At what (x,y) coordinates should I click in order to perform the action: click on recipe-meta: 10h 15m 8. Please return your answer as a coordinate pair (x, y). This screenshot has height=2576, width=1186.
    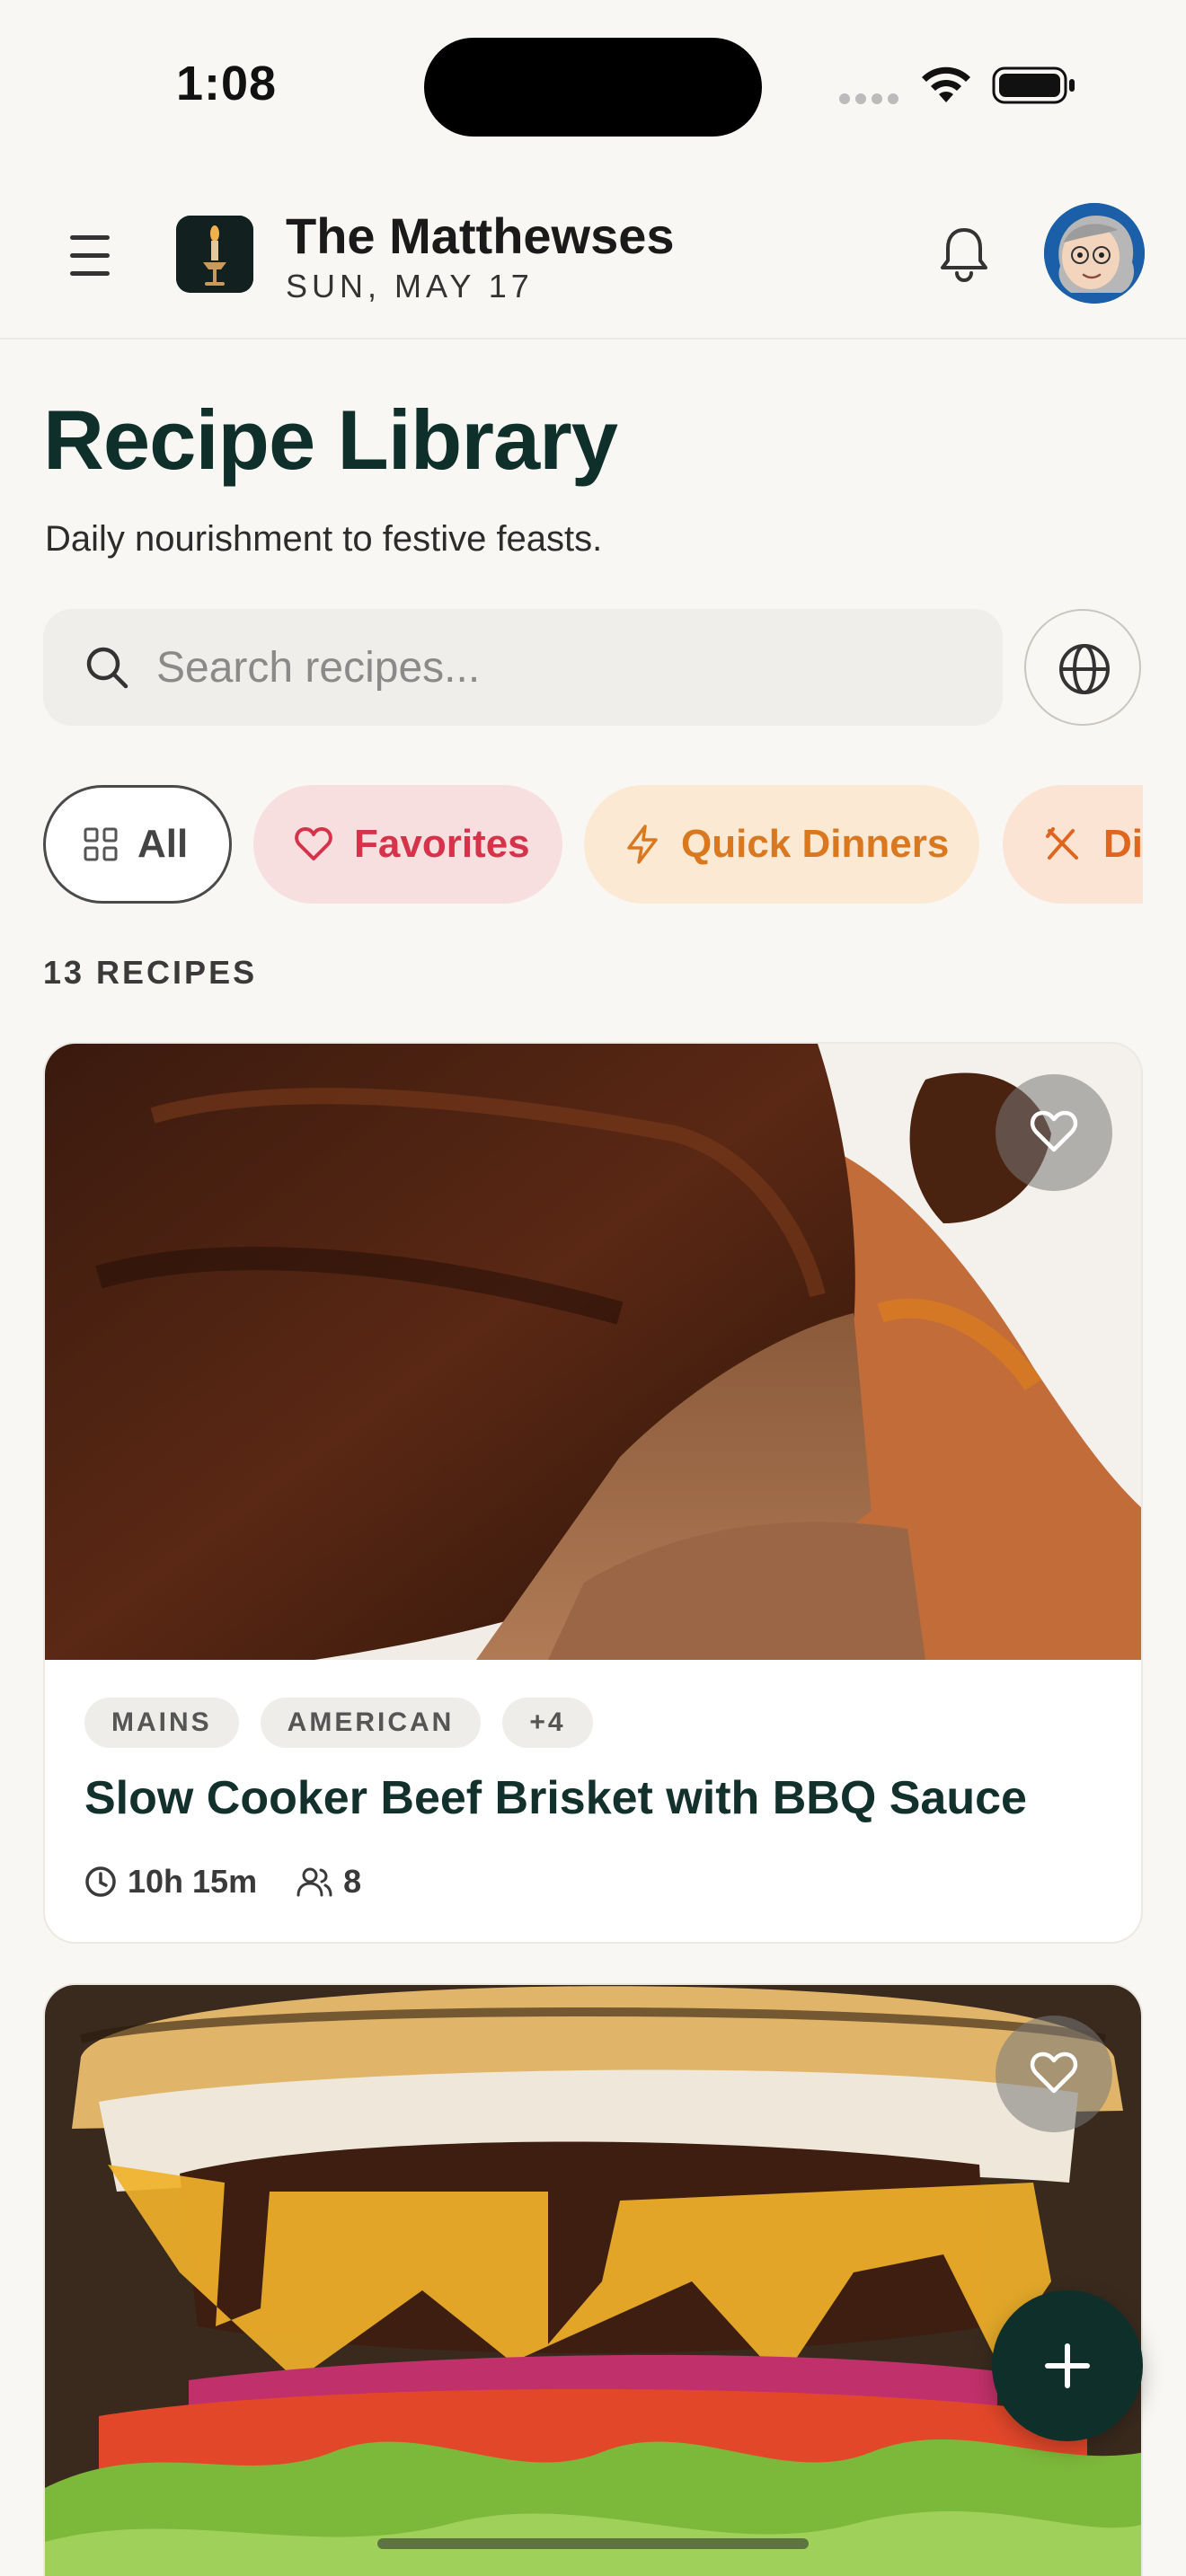
    Looking at the image, I should click on (222, 1882).